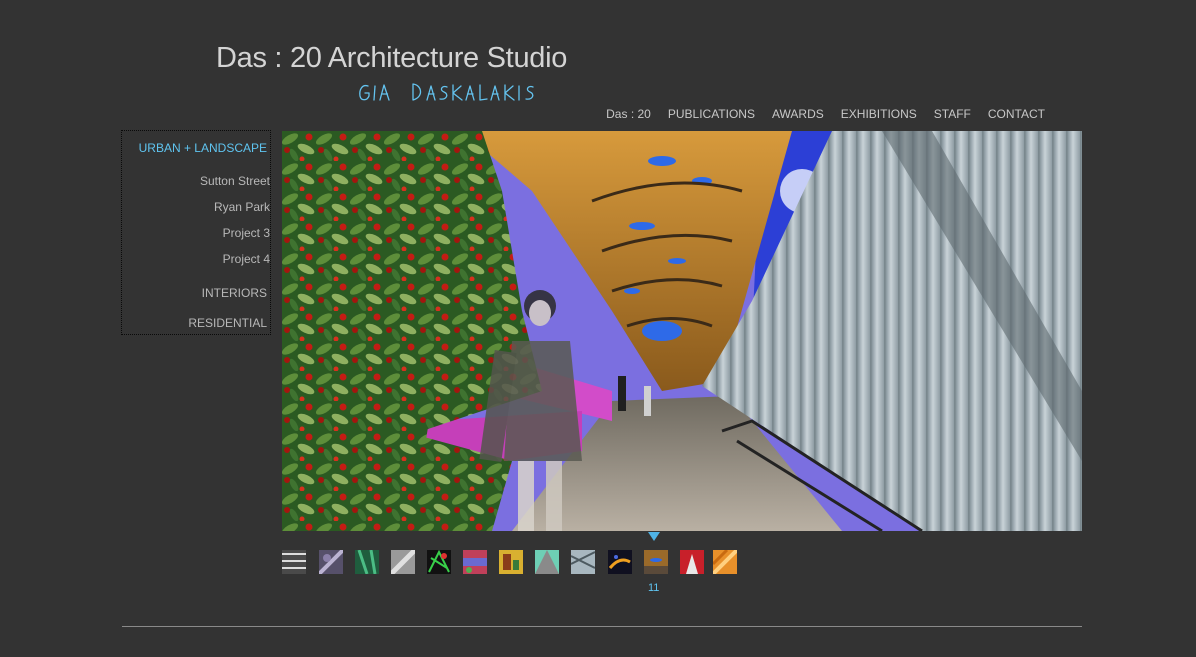  What do you see at coordinates (227, 323) in the screenshot?
I see `sidebar-section-residential: RESIDENTIAL` at bounding box center [227, 323].